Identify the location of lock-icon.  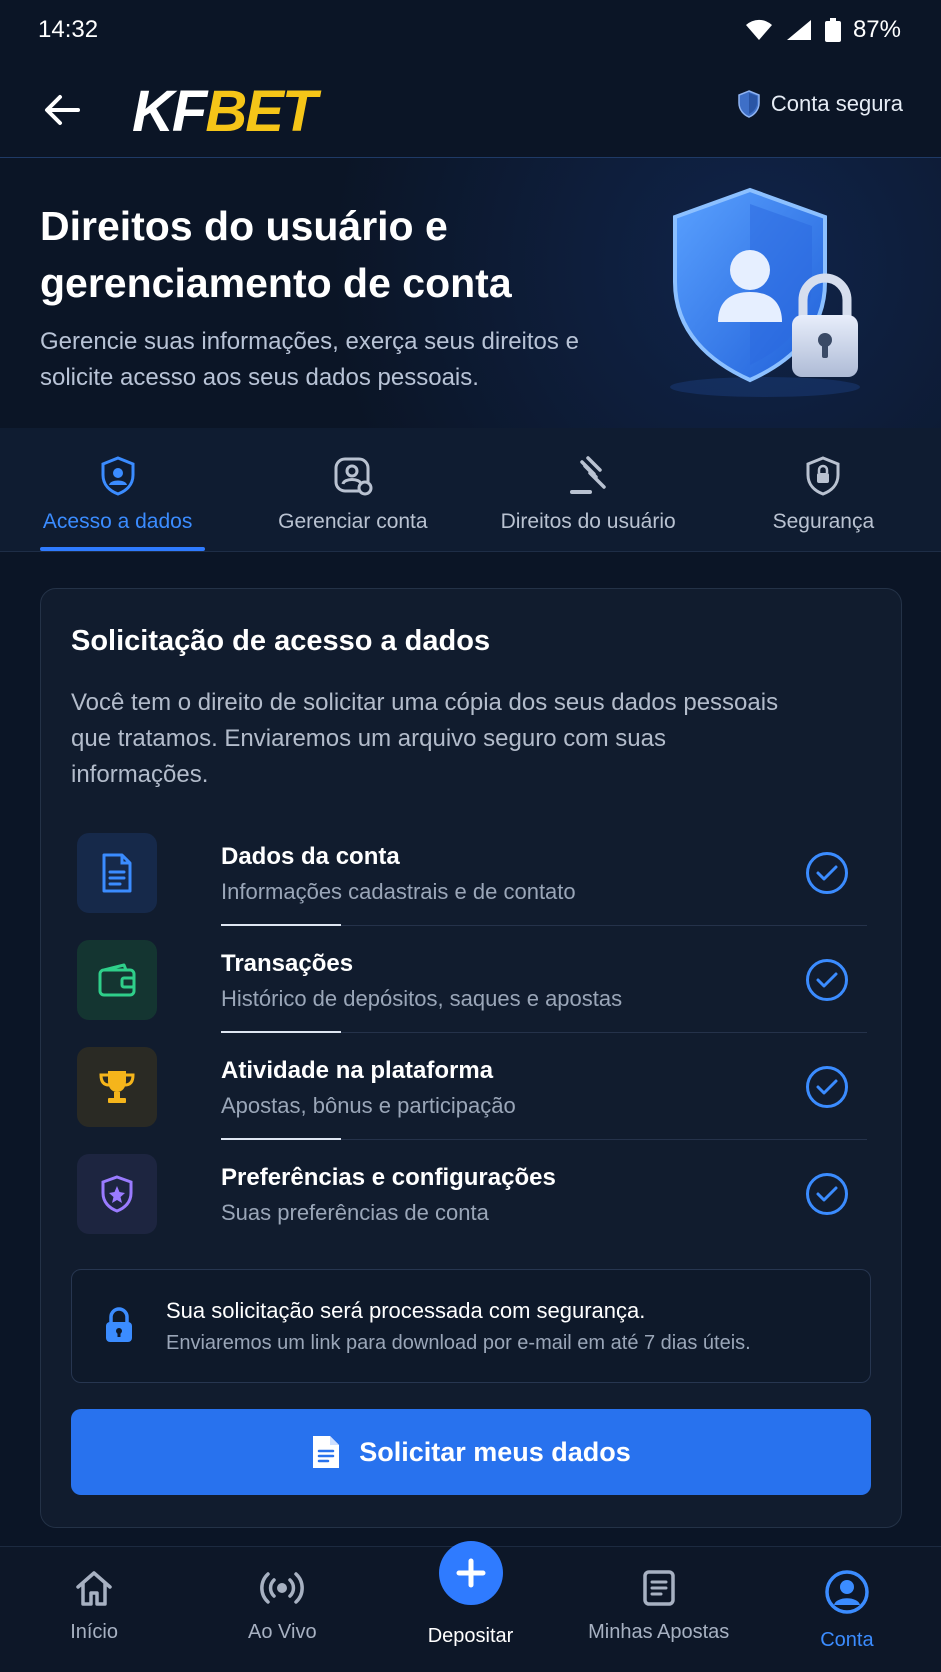
(119, 1324).